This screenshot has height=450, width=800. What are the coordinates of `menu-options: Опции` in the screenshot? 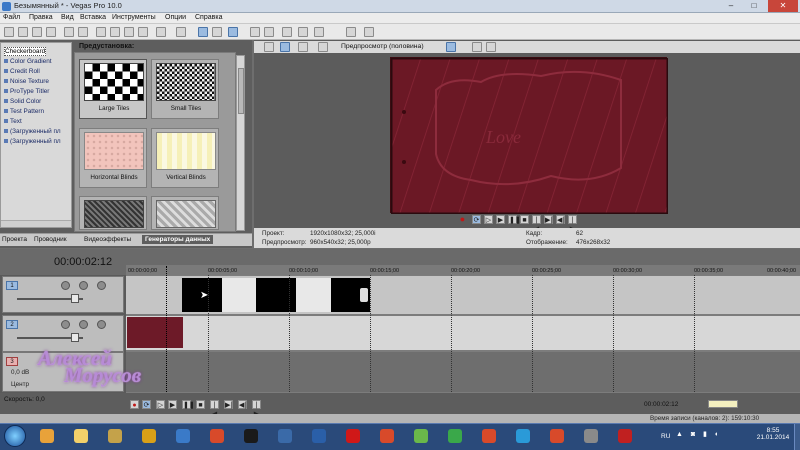 It's located at (175, 17).